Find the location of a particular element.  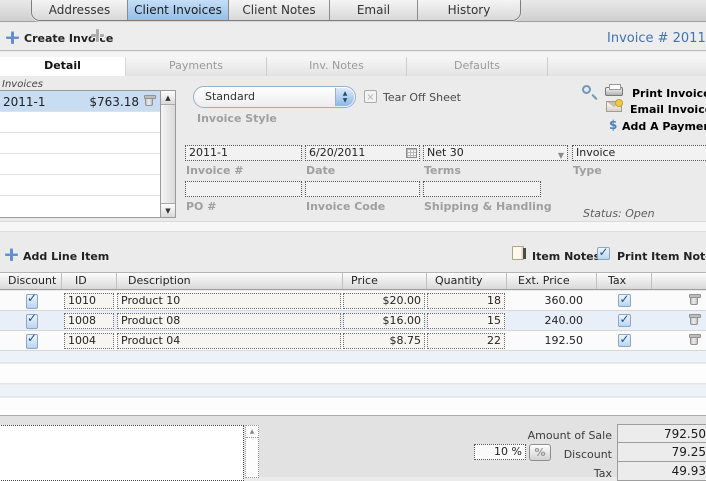

id-input: 1008 is located at coordinates (89, 320).